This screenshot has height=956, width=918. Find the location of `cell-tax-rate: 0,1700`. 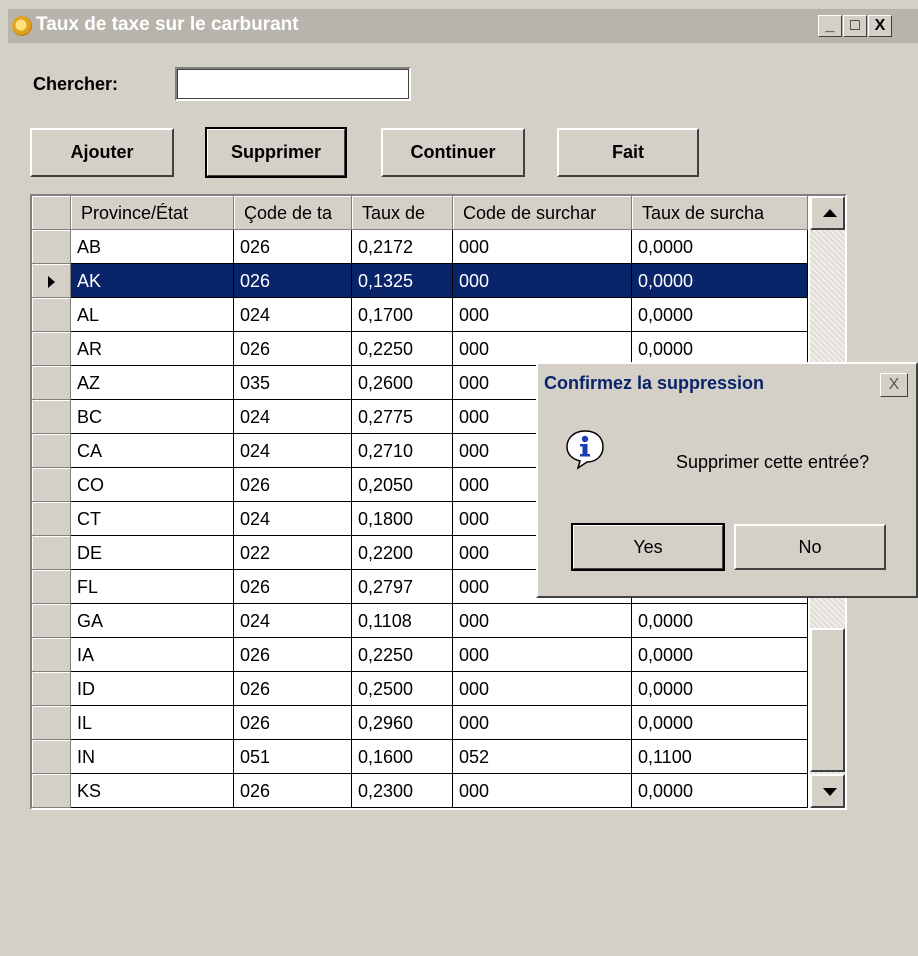

cell-tax-rate: 0,1700 is located at coordinates (402, 315).